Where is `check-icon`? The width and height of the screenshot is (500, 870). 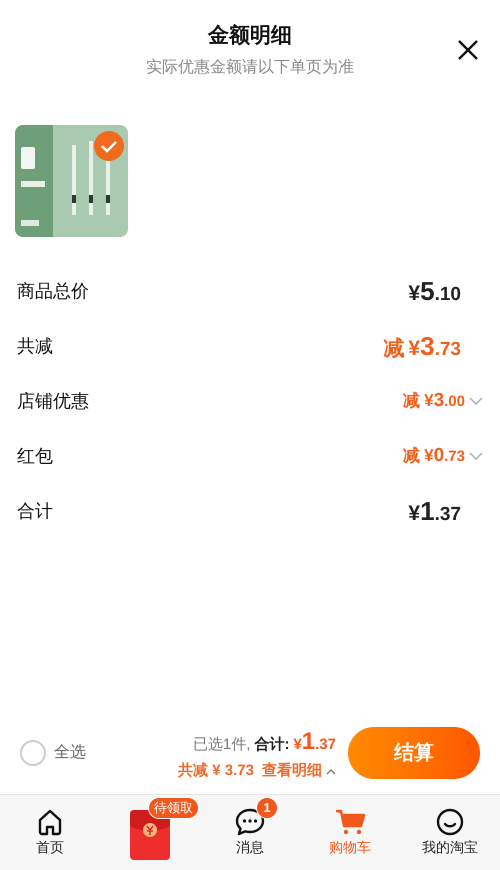 check-icon is located at coordinates (109, 145).